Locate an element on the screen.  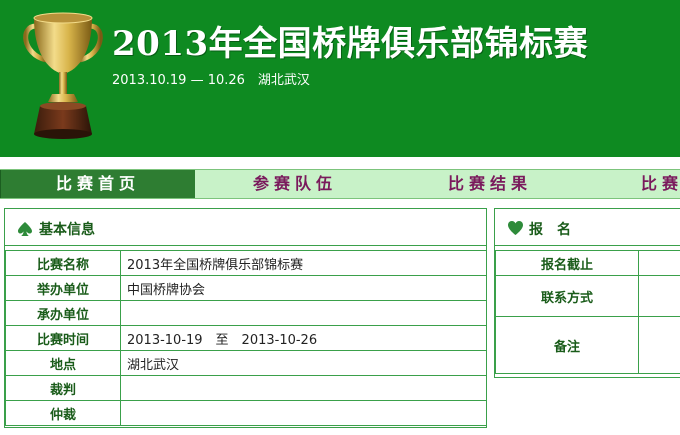
table-row: 比赛名称 2013年全国桥牌俱乐部锦标赛 is located at coordinates (246, 263).